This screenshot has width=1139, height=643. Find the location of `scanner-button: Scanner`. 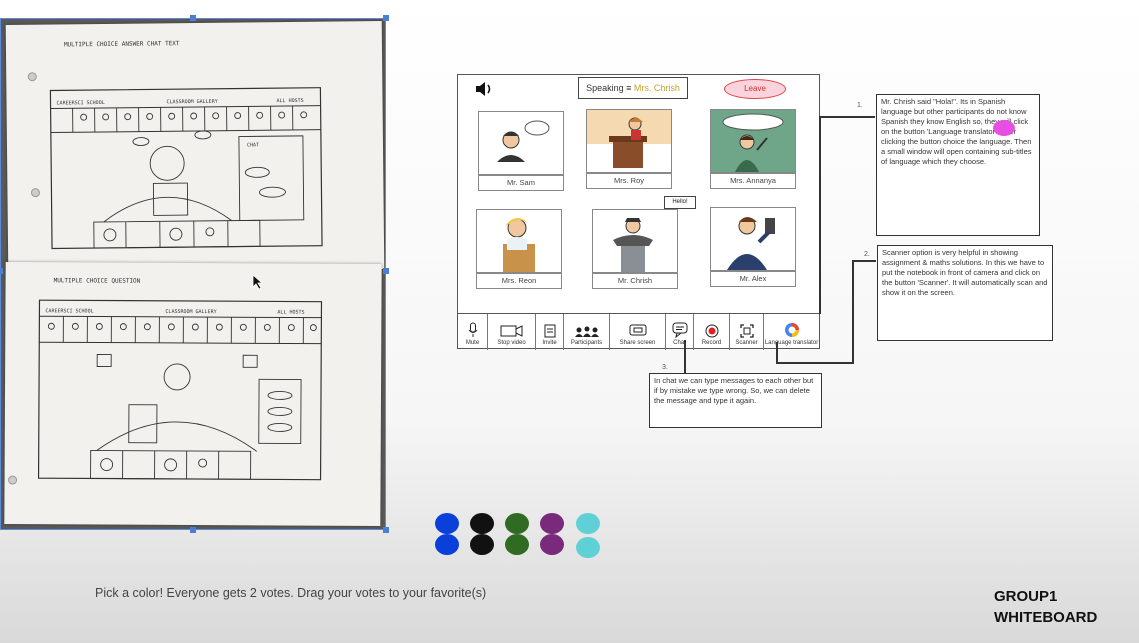

scanner-button: Scanner is located at coordinates (747, 332).